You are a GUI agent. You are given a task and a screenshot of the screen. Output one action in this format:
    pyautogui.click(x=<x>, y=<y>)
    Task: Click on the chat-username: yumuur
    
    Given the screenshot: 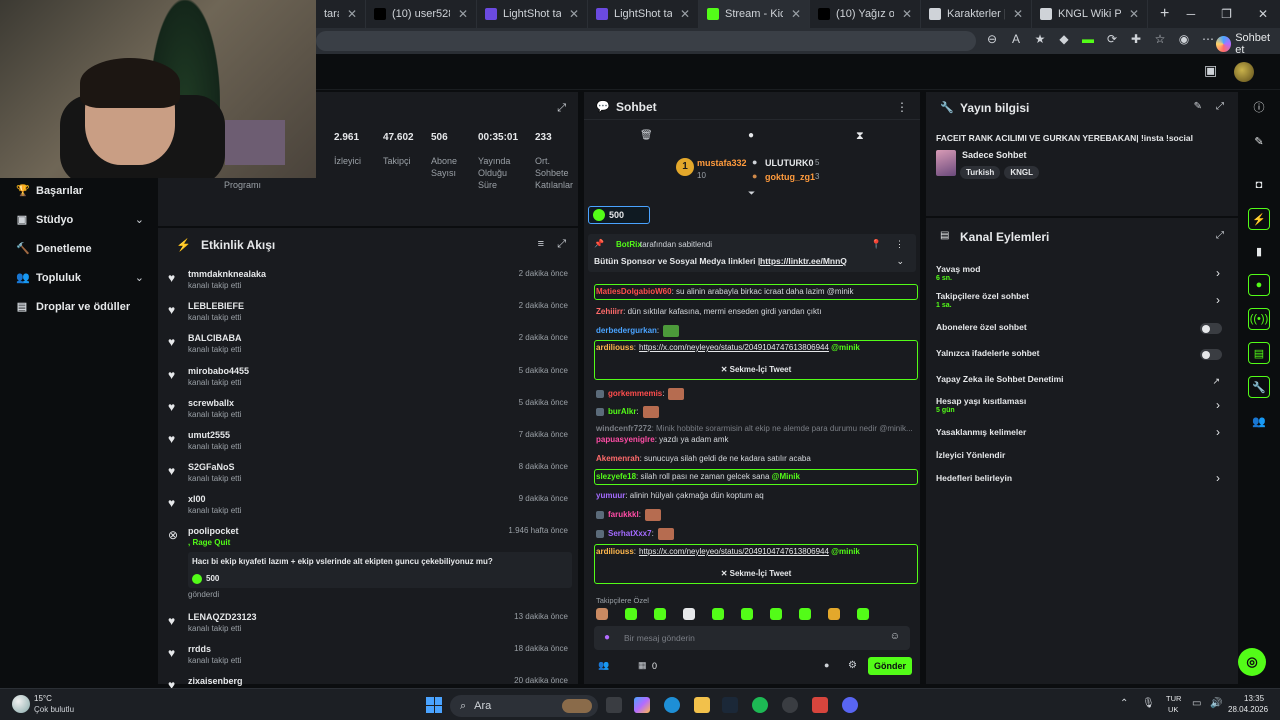 What is the action you would take?
    pyautogui.click(x=610, y=495)
    